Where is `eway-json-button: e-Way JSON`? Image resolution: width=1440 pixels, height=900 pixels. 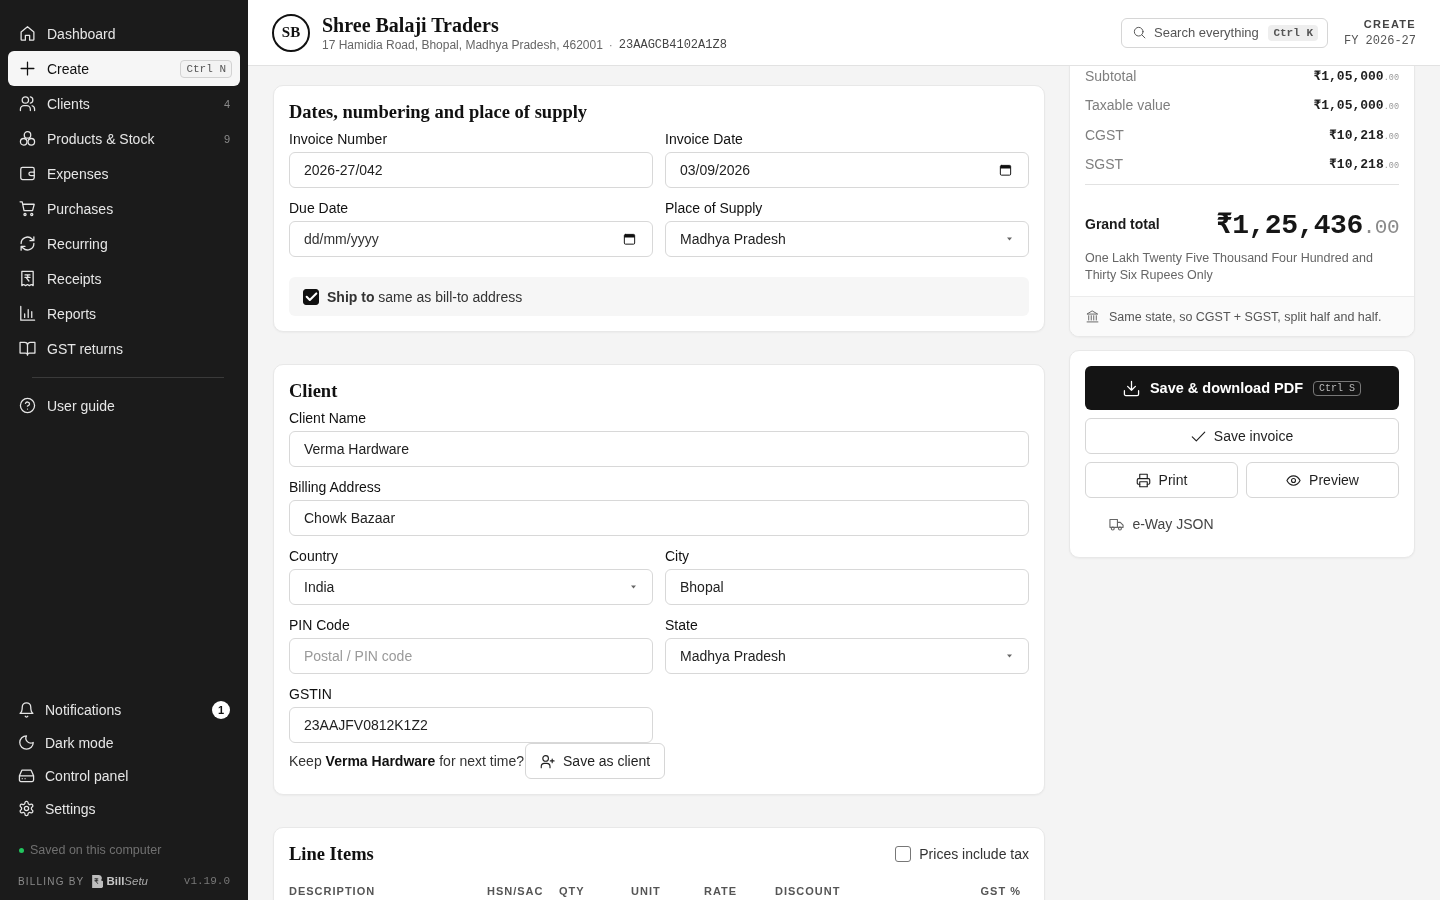
eway-json-button: e-Way JSON is located at coordinates (1161, 524).